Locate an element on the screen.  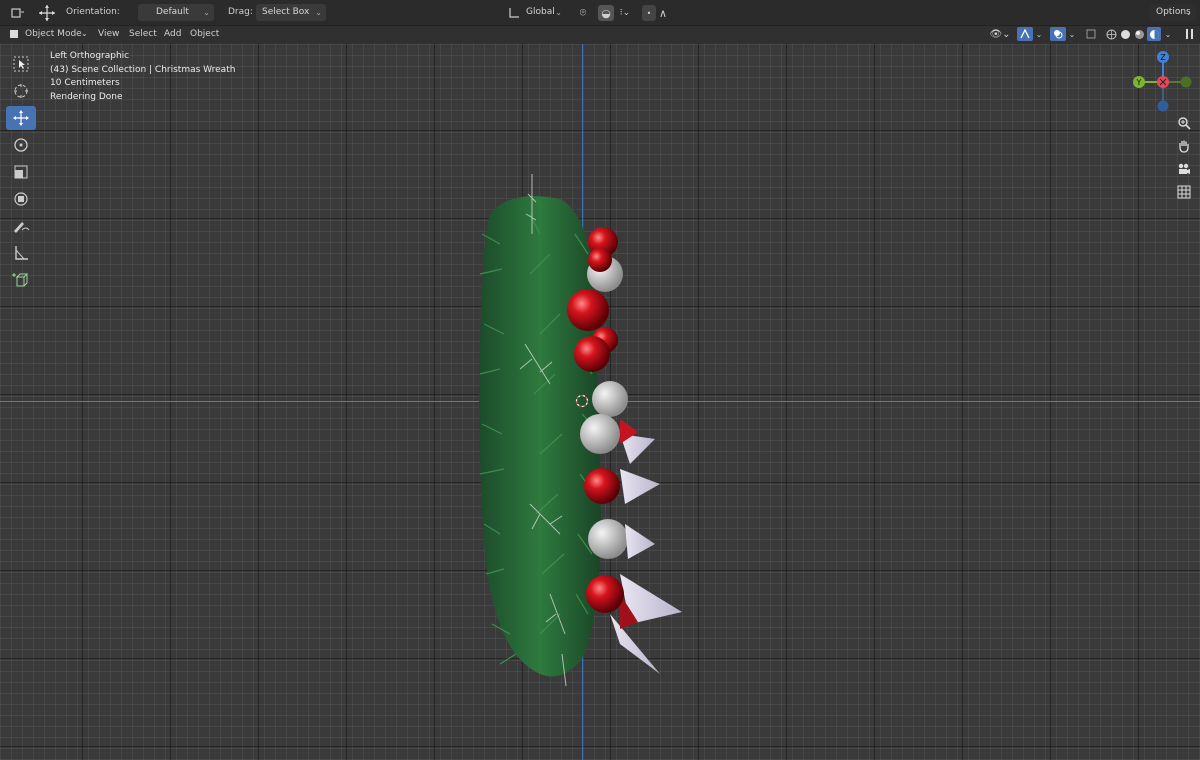
gizmo-z-label: Z is located at coordinates (1163, 57).